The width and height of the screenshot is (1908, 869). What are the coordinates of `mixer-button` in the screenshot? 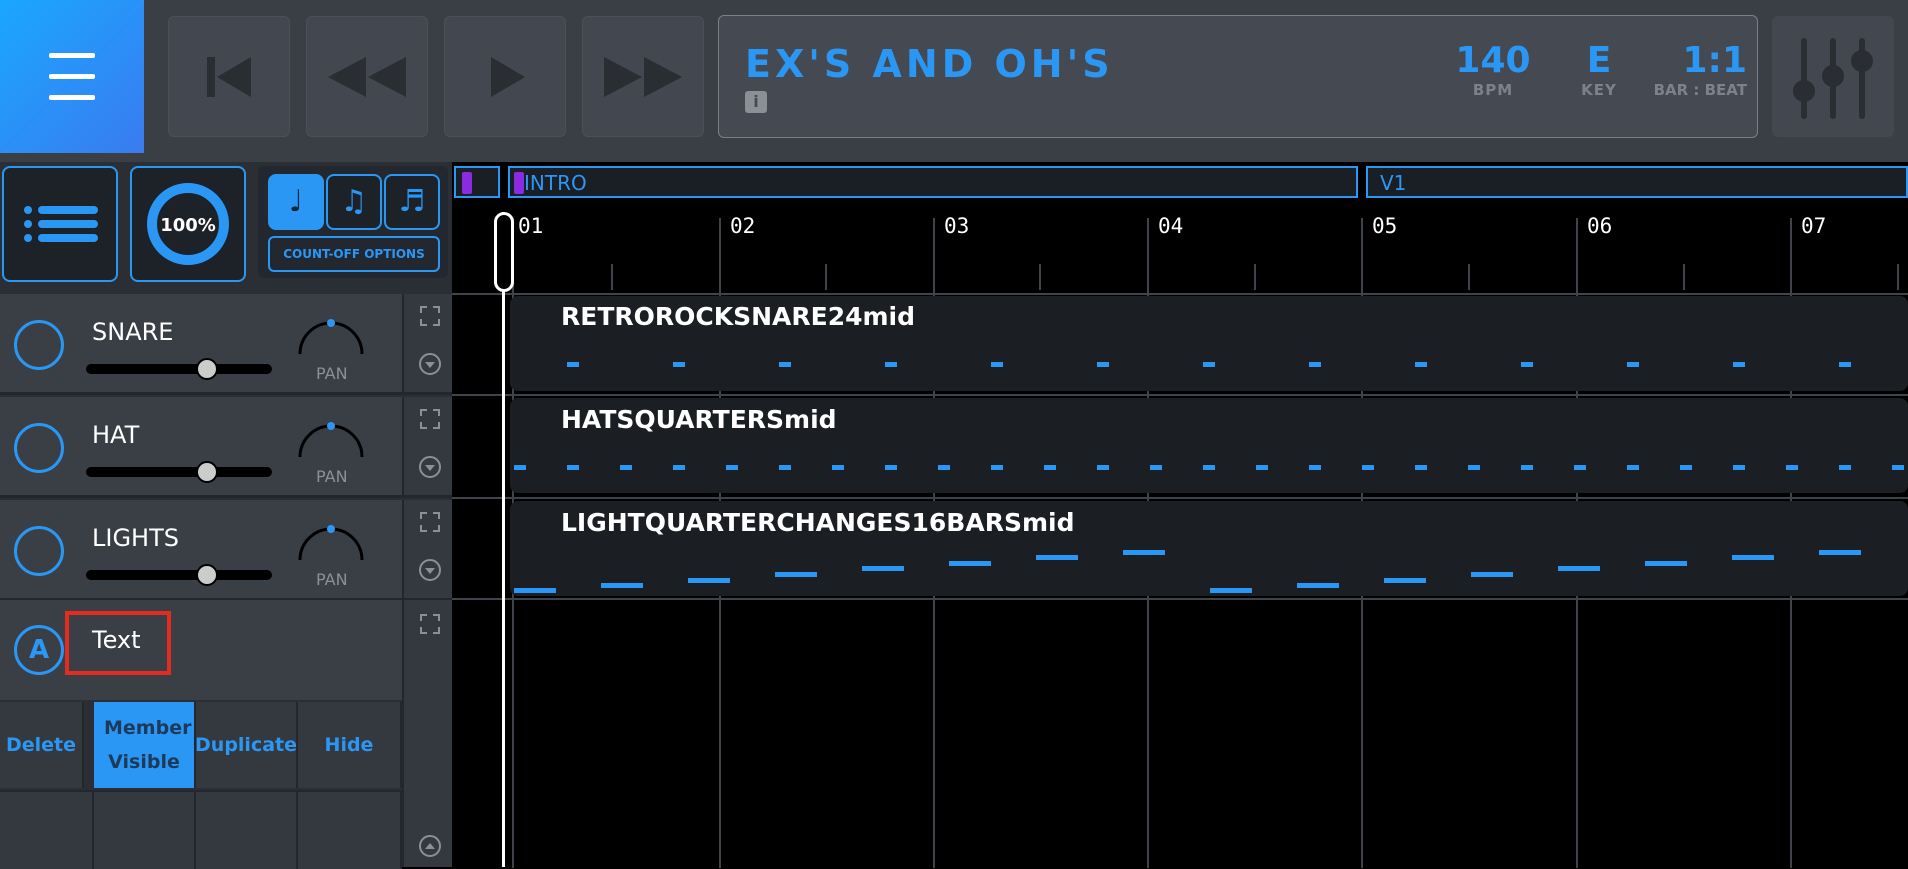 It's located at (1833, 76).